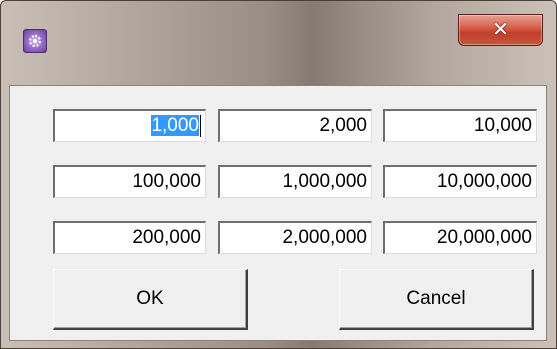  Describe the element at coordinates (129, 125) in the screenshot. I see `value-field-1: 1,000` at that location.